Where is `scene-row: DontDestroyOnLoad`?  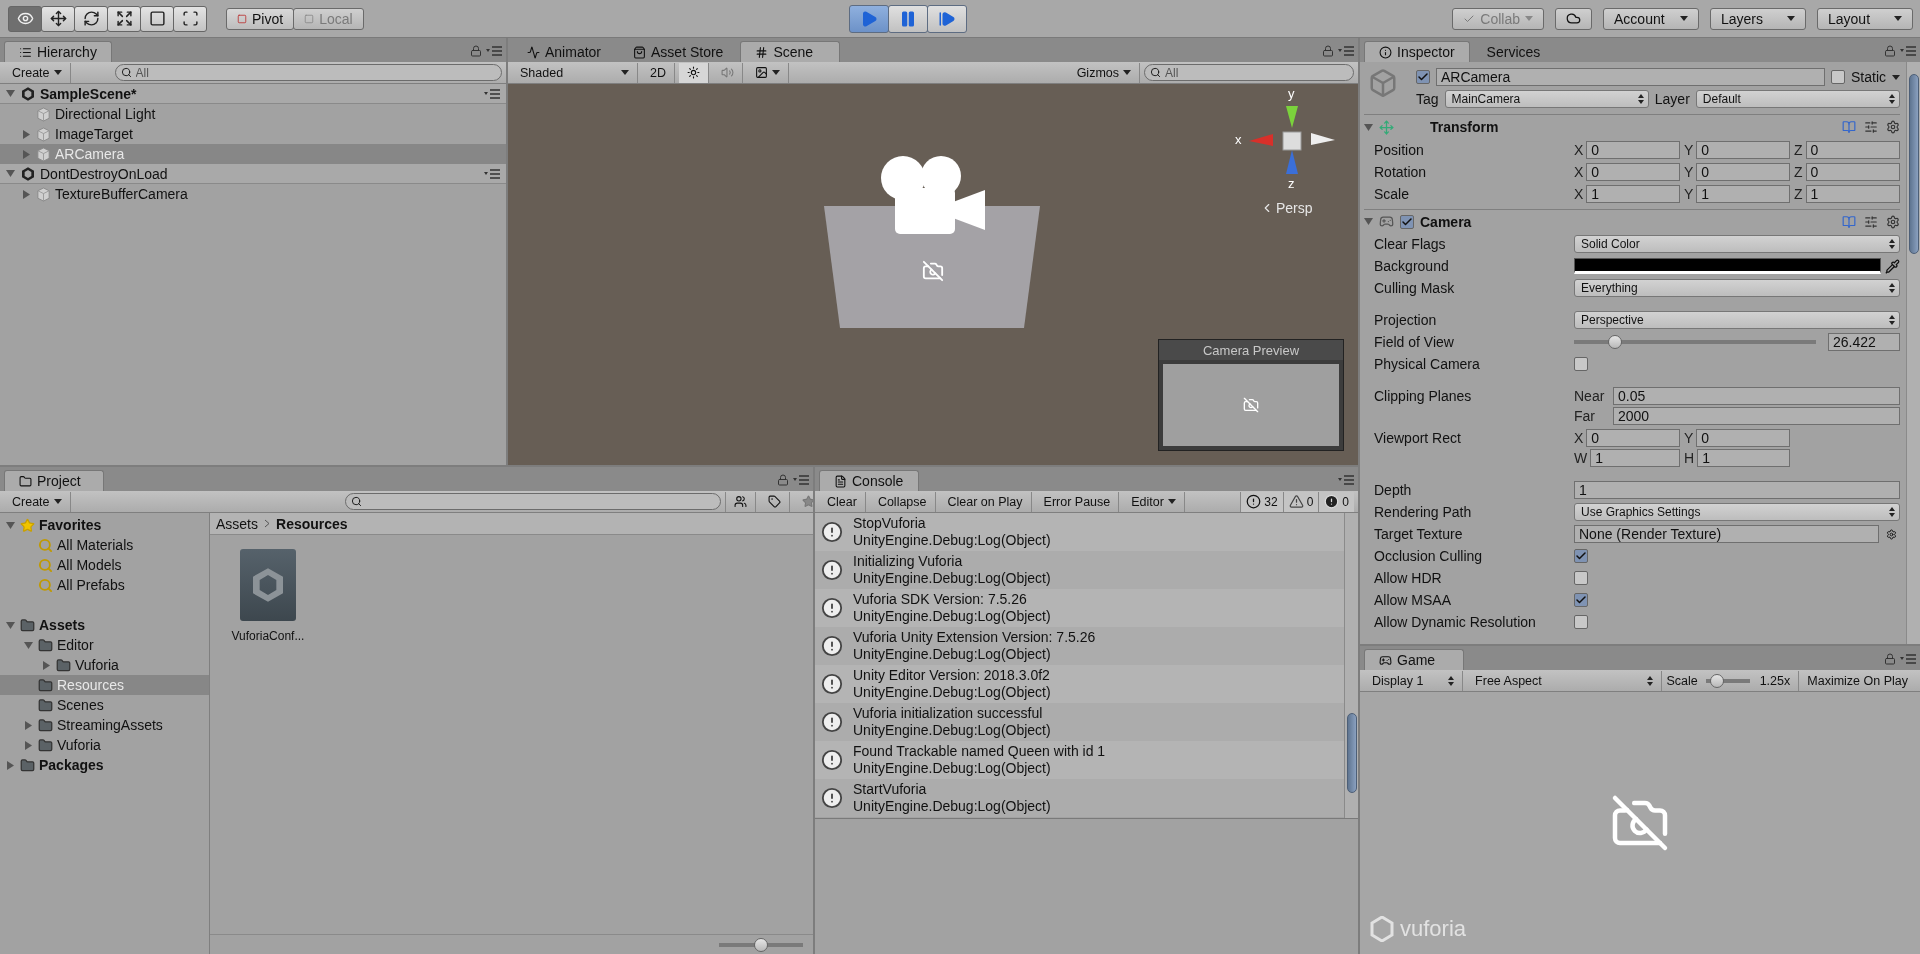
scene-row: DontDestroyOnLoad is located at coordinates (253, 174).